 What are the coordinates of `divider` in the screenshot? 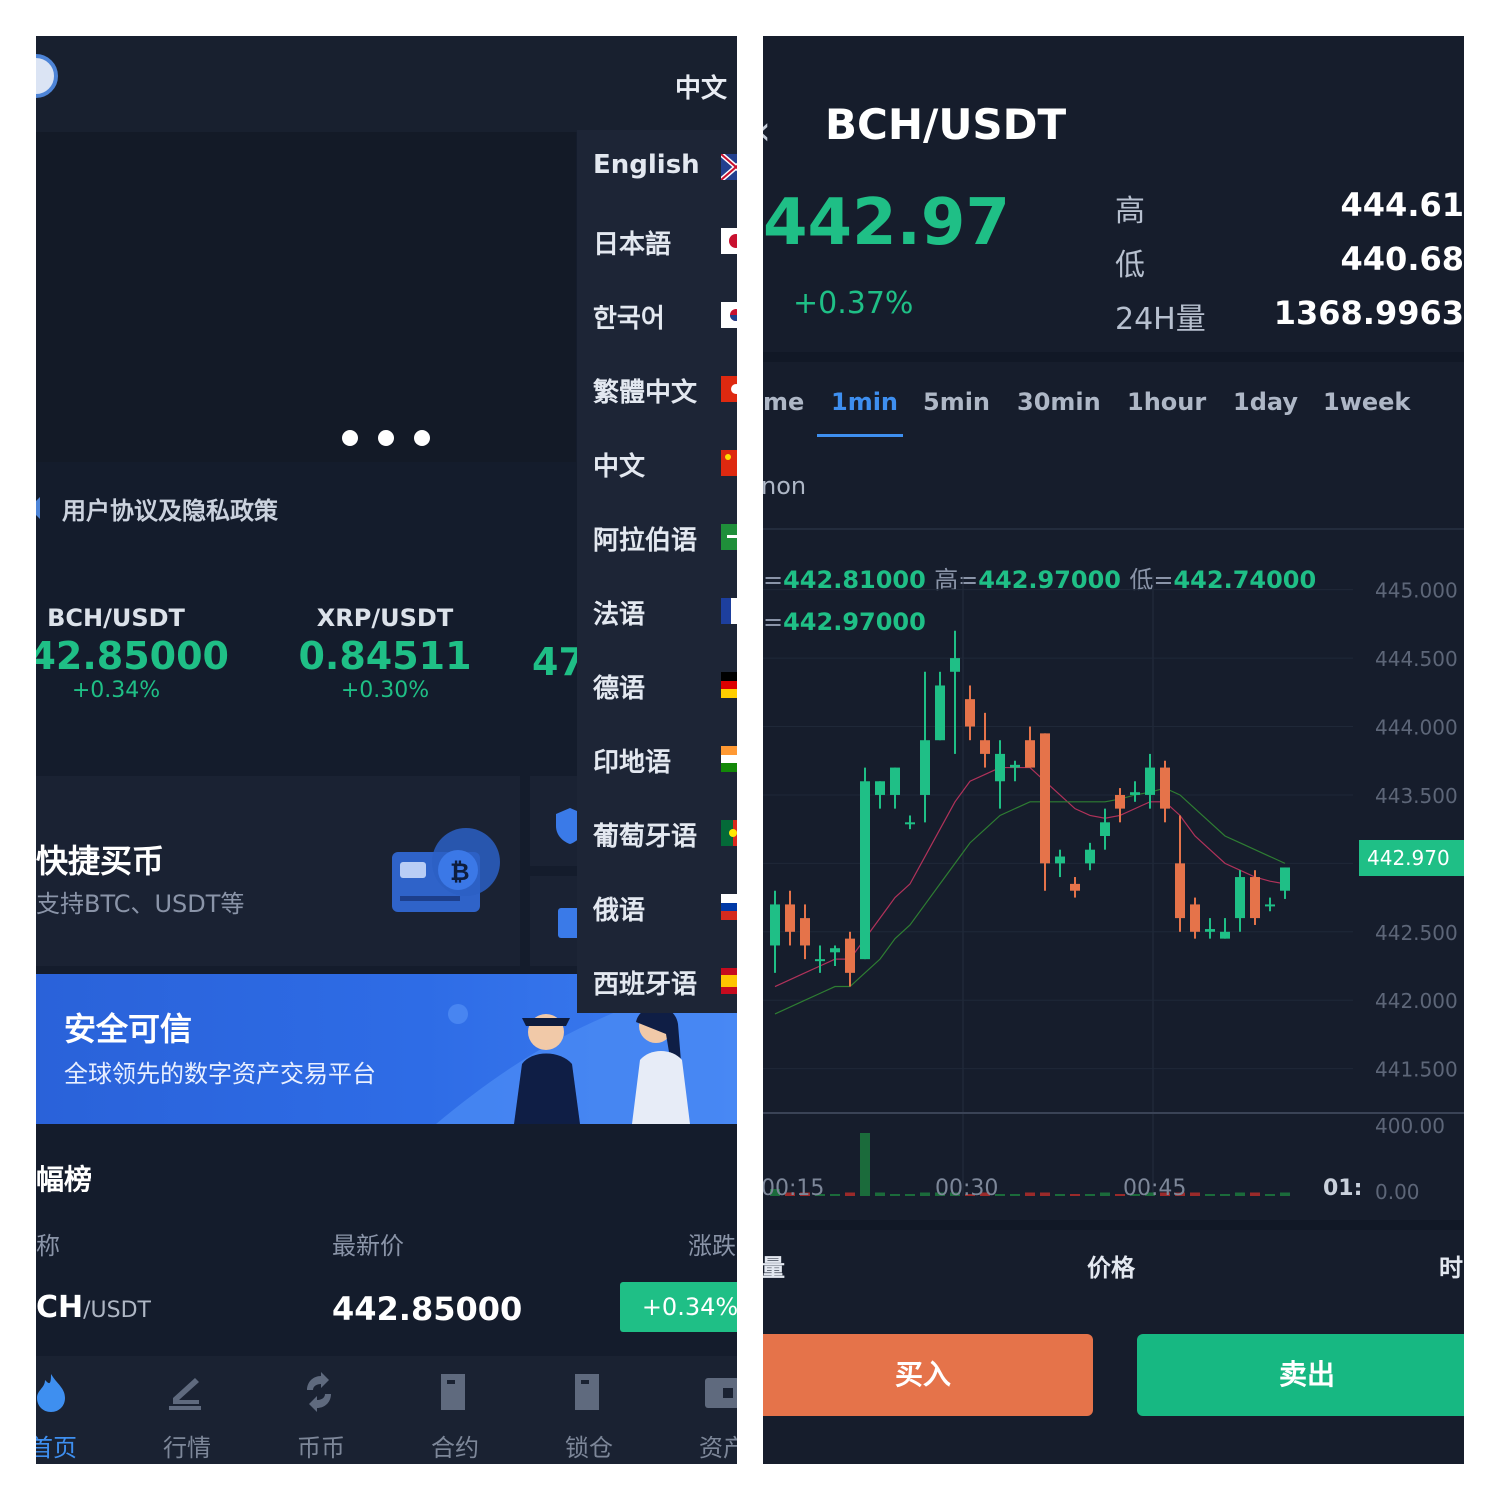 It's located at (1113, 1225).